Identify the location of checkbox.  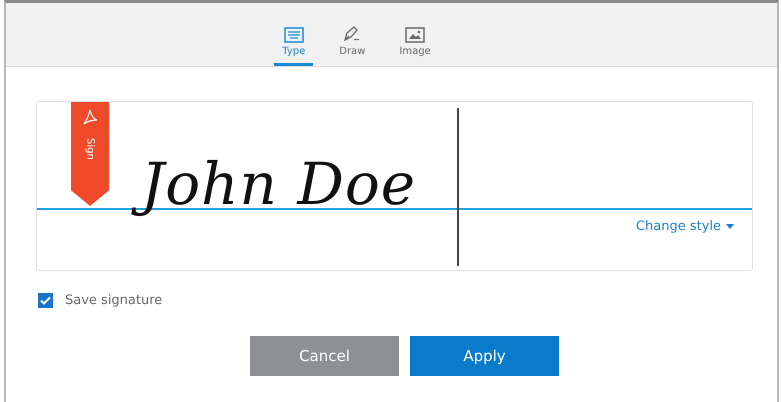
(45, 300).